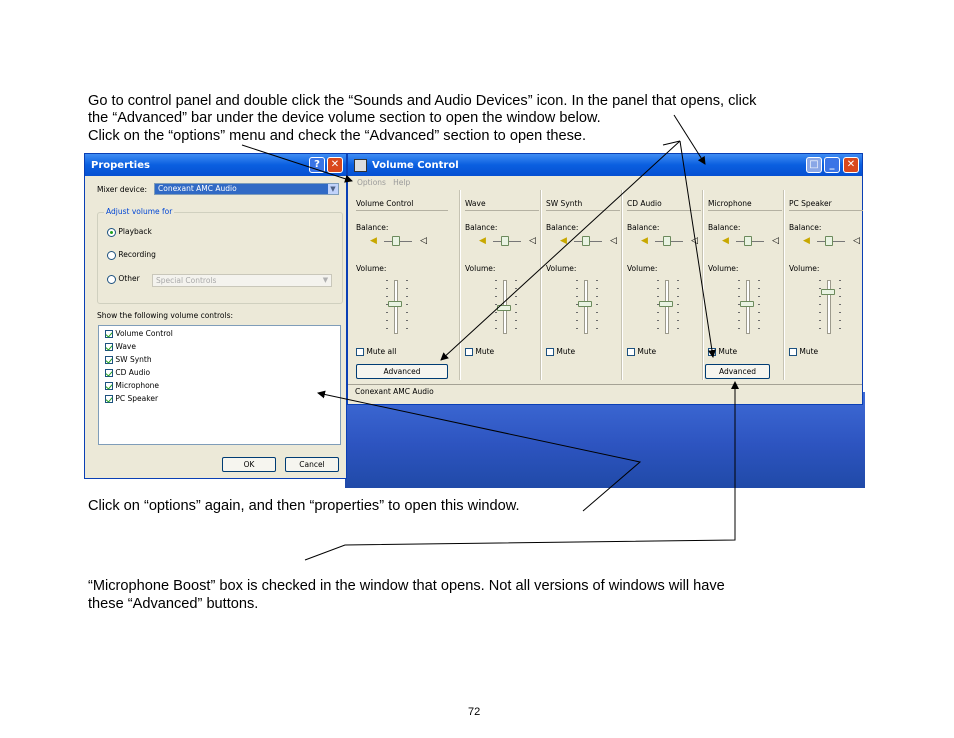 Image resolution: width=954 pixels, height=738 pixels. I want to click on arrow-boost, so click(521, 471).